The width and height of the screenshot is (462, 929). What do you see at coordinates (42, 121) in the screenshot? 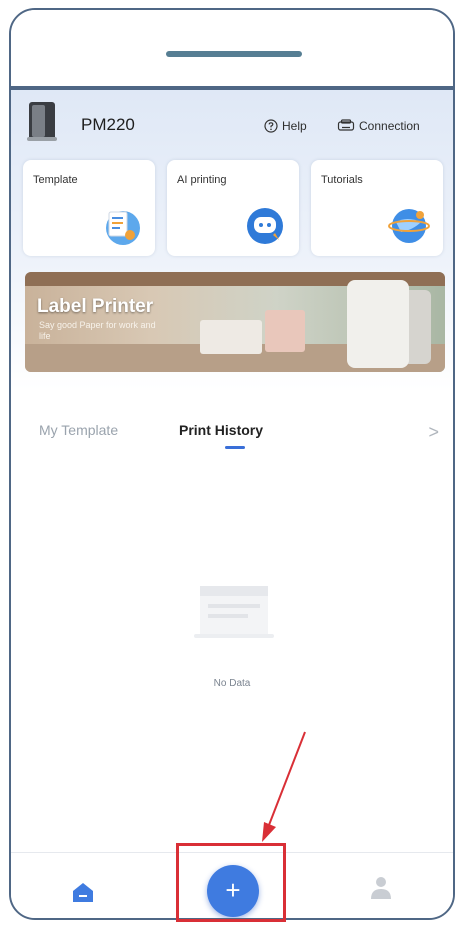
I see `printer-thumbnail` at bounding box center [42, 121].